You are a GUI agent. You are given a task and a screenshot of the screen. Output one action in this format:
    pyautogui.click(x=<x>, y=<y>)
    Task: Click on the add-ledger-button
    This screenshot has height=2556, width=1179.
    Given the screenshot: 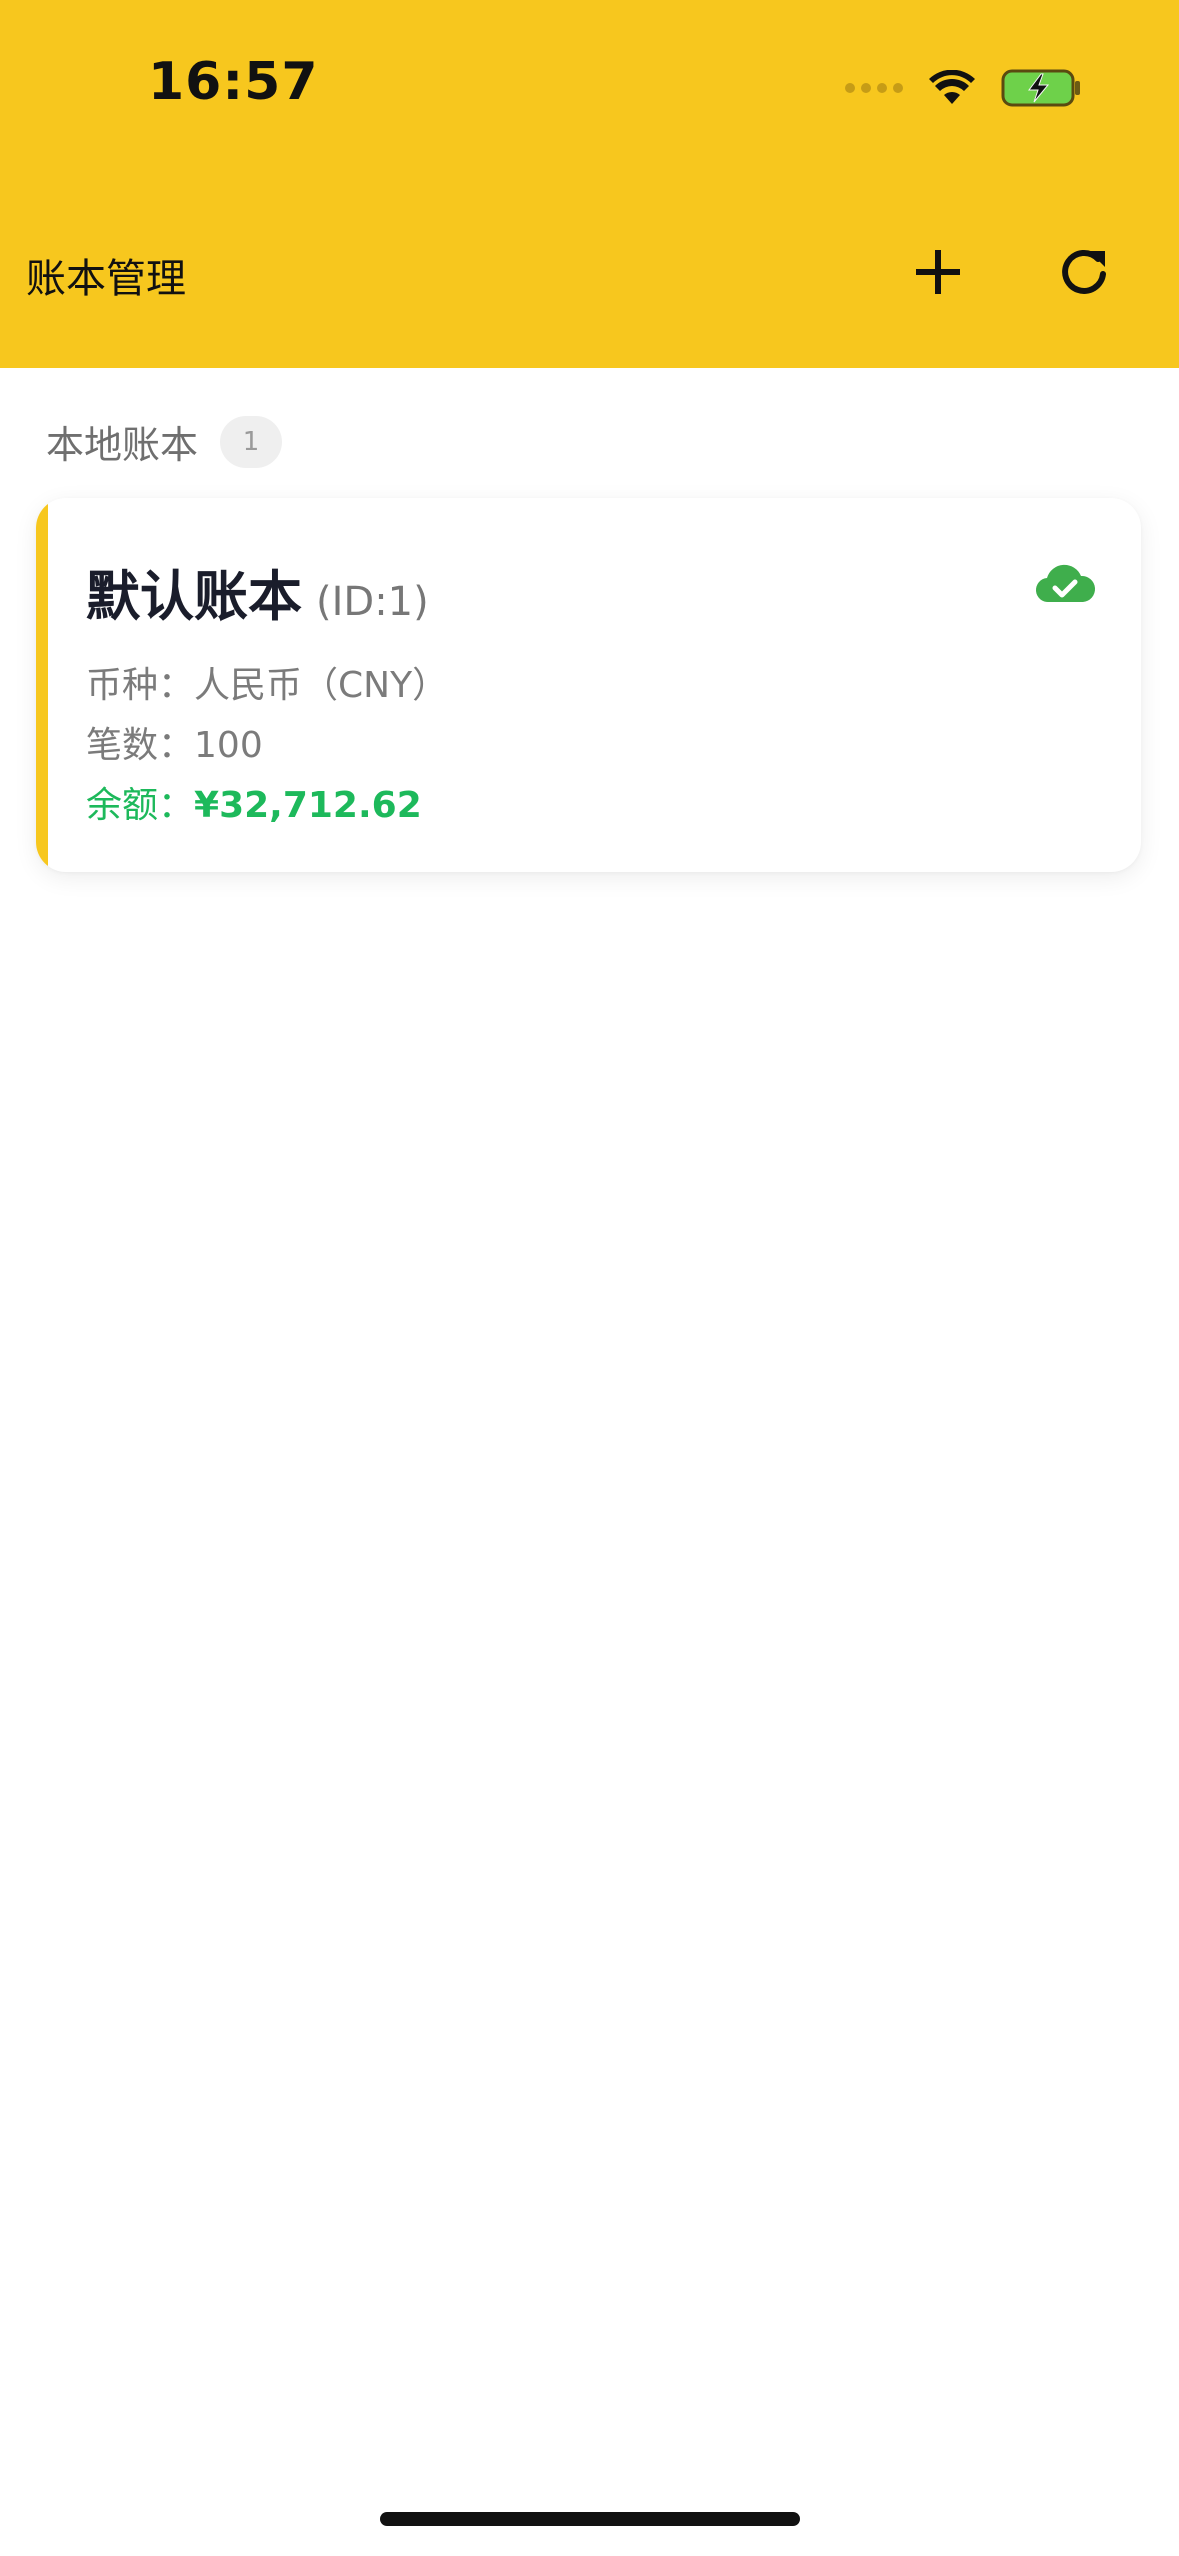 What is the action you would take?
    pyautogui.click(x=938, y=272)
    